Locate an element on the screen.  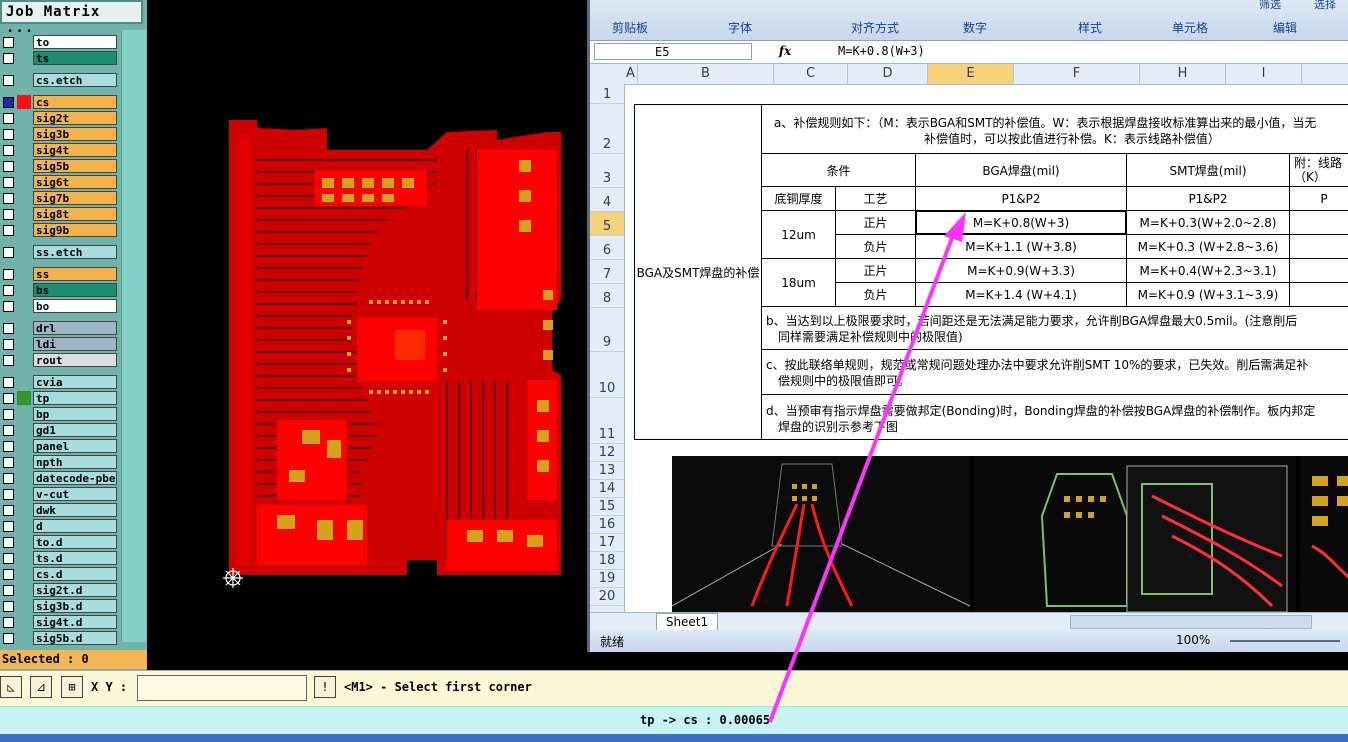
row-header-8: 8 is located at coordinates (607, 296).